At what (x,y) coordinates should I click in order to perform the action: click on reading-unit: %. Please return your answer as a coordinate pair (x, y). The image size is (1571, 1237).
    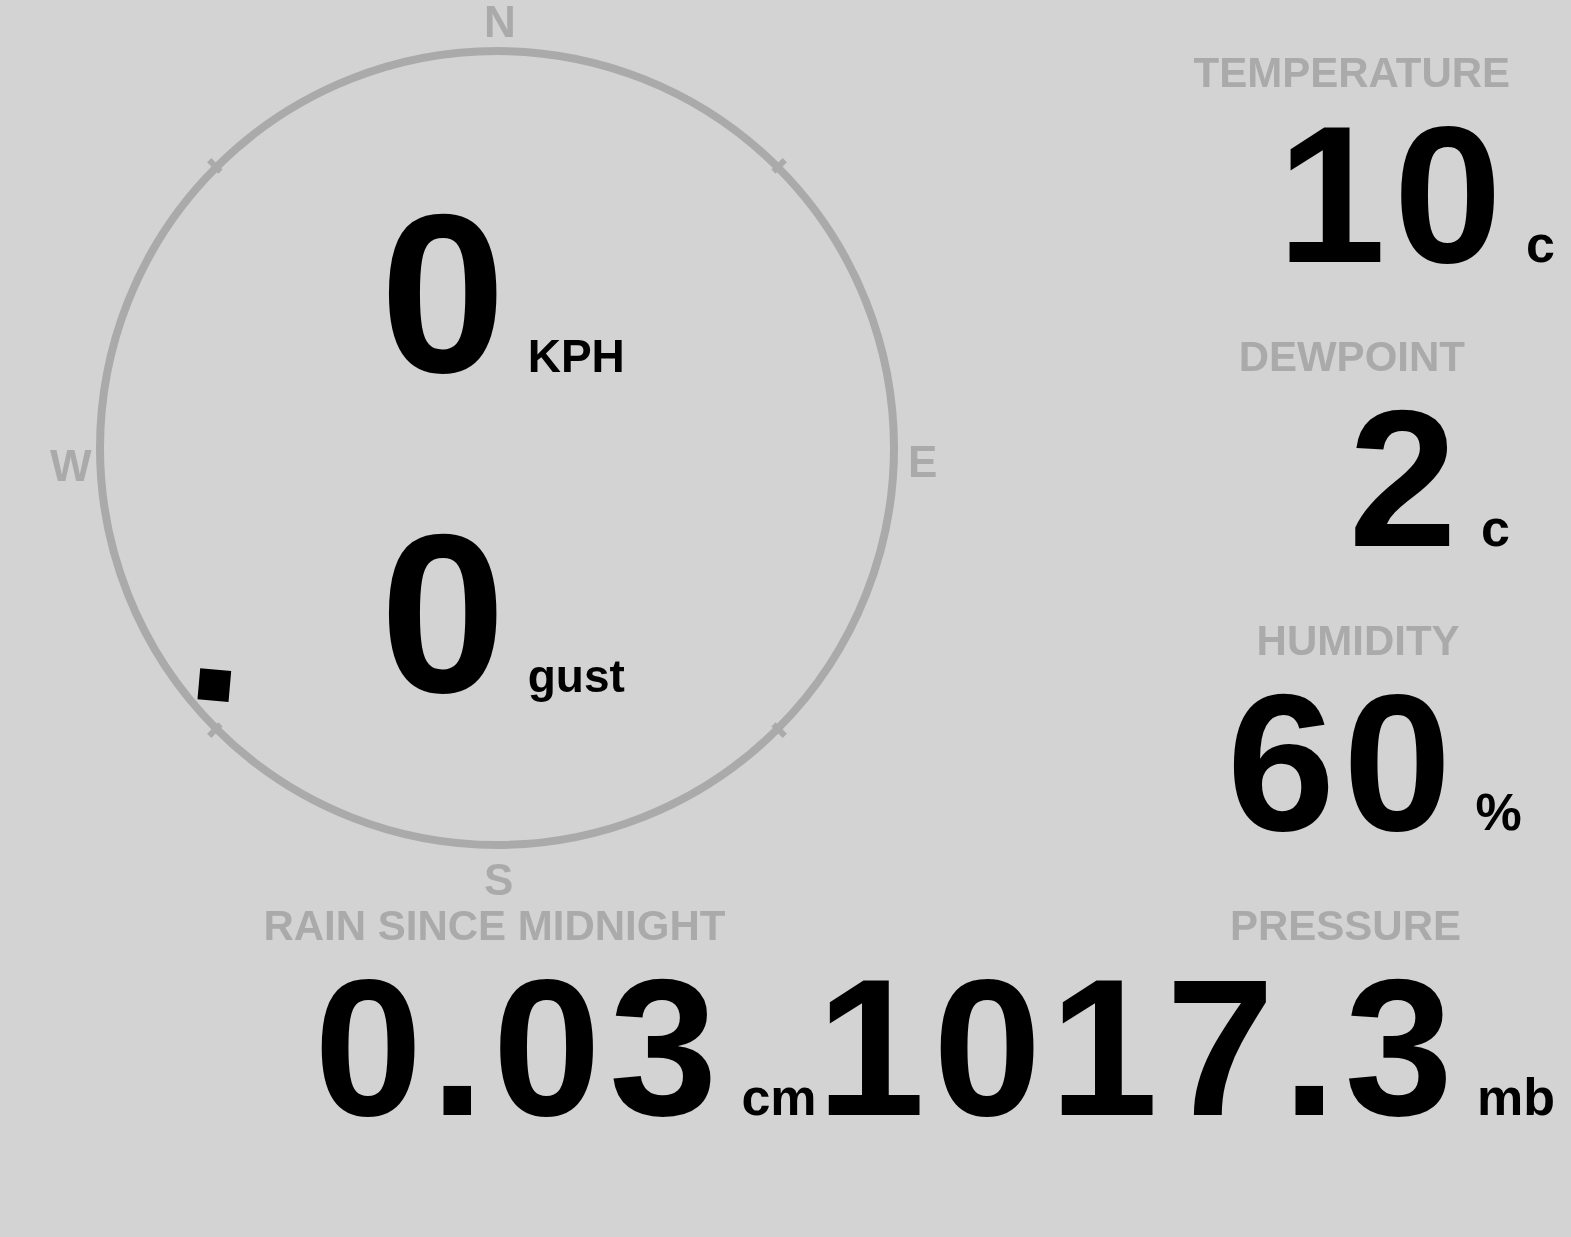
    Looking at the image, I should click on (1499, 812).